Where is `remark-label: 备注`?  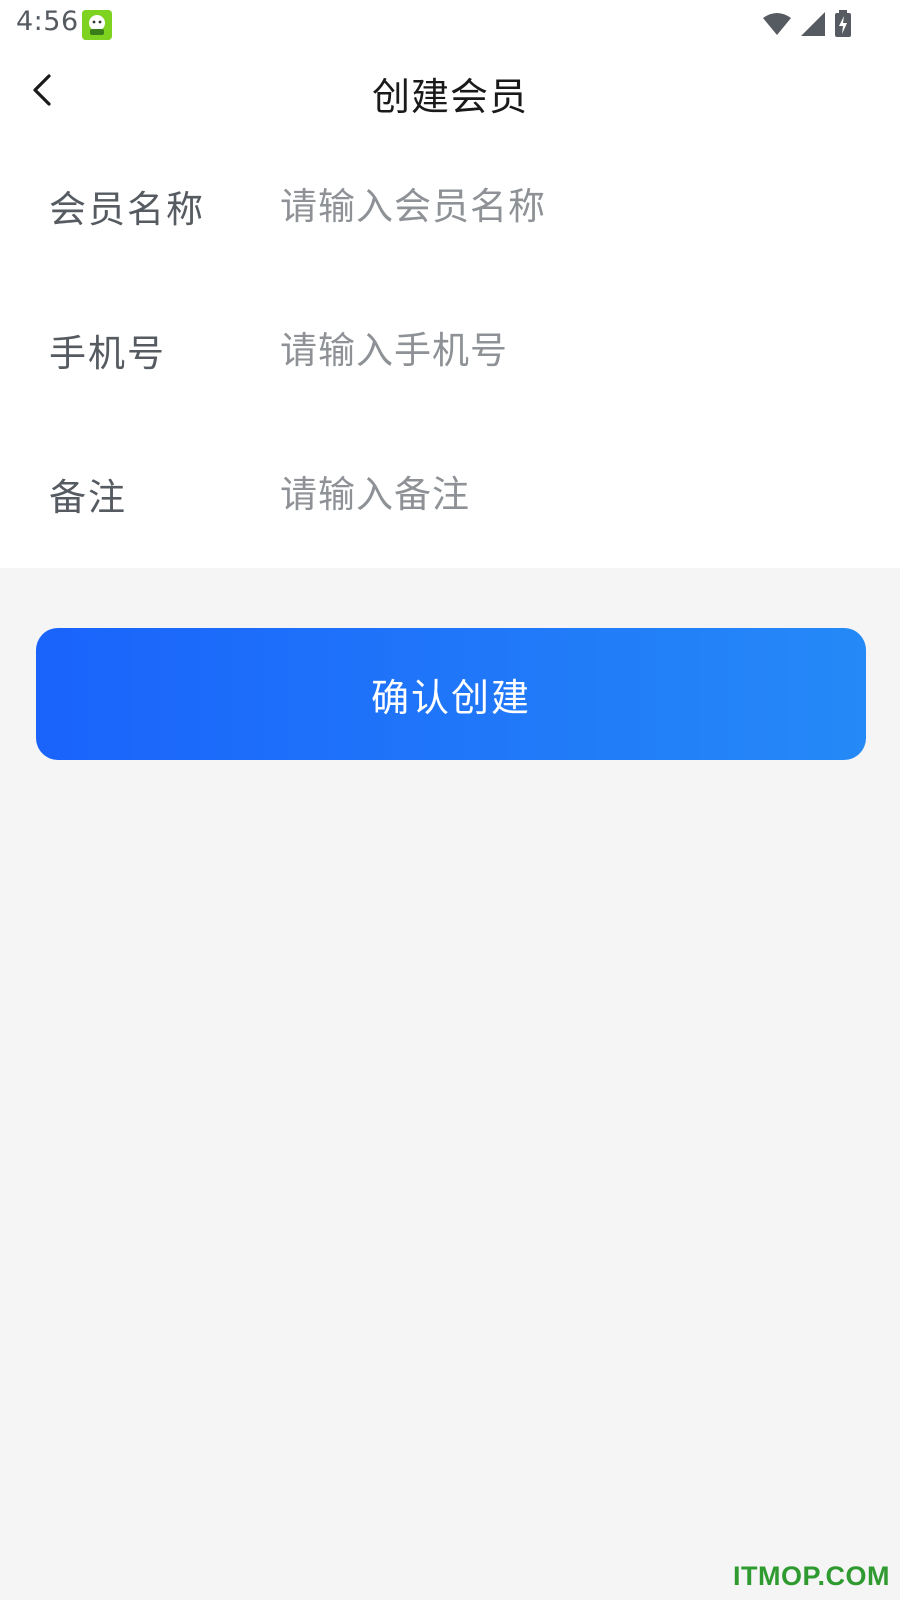 remark-label: 备注 is located at coordinates (88, 497).